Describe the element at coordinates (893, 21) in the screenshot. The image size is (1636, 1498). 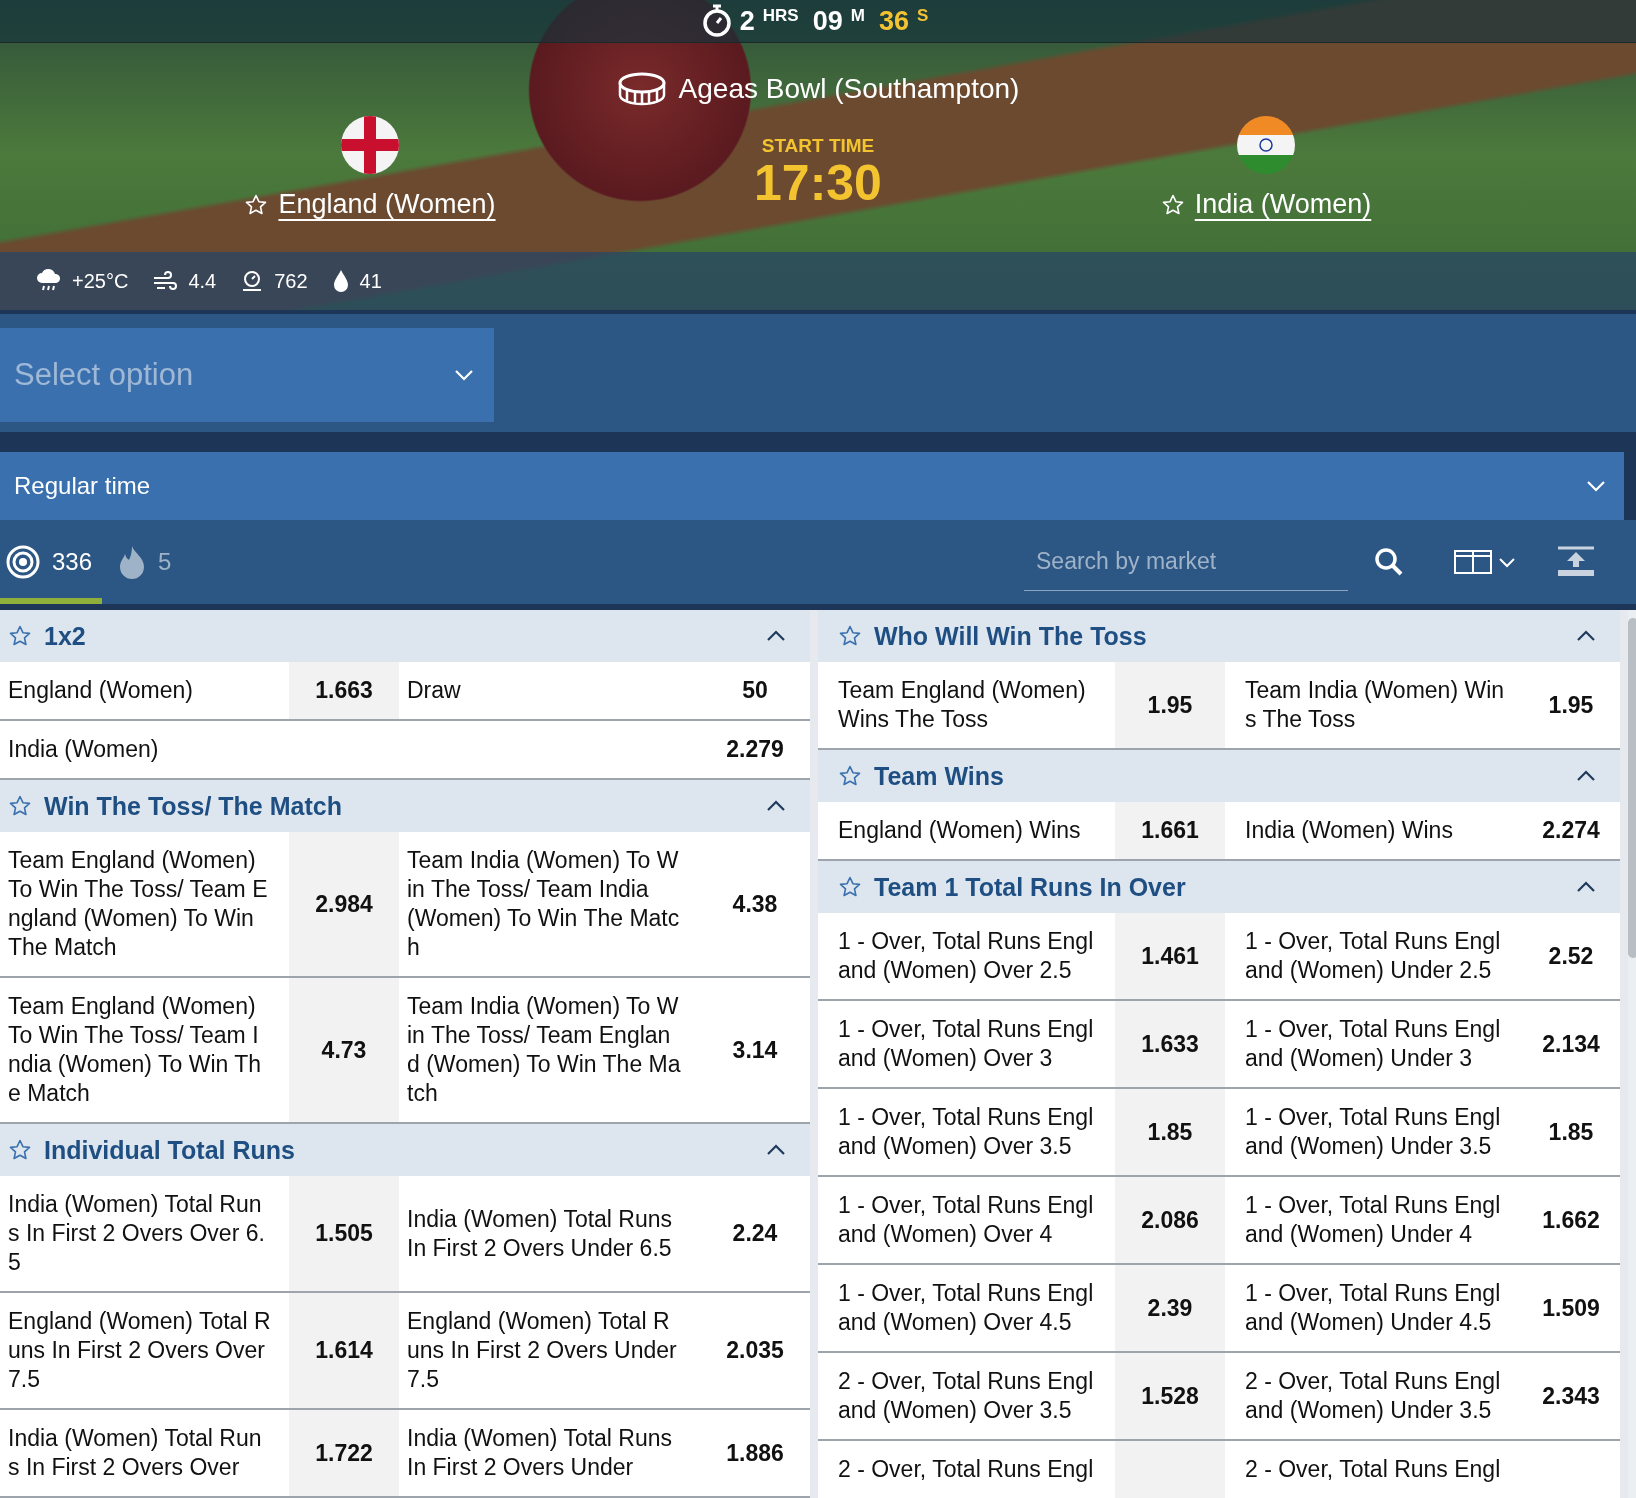
I see `countdown-value: 36` at that location.